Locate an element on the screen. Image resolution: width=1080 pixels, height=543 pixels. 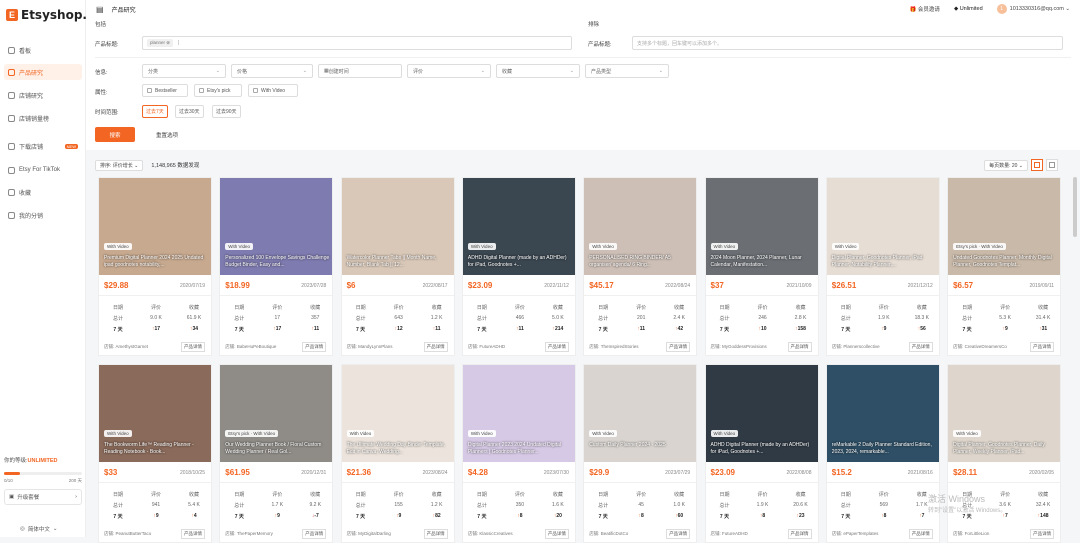
exclude-keyword-input: 支持多个标题，回车键可以添加多个。 is located at coordinates (847, 43).